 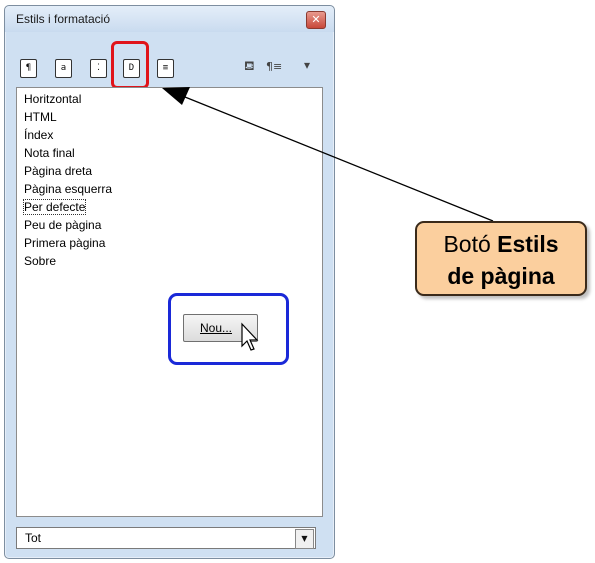 What do you see at coordinates (470, 244) in the screenshot?
I see `callout-line1-normal: Botó` at bounding box center [470, 244].